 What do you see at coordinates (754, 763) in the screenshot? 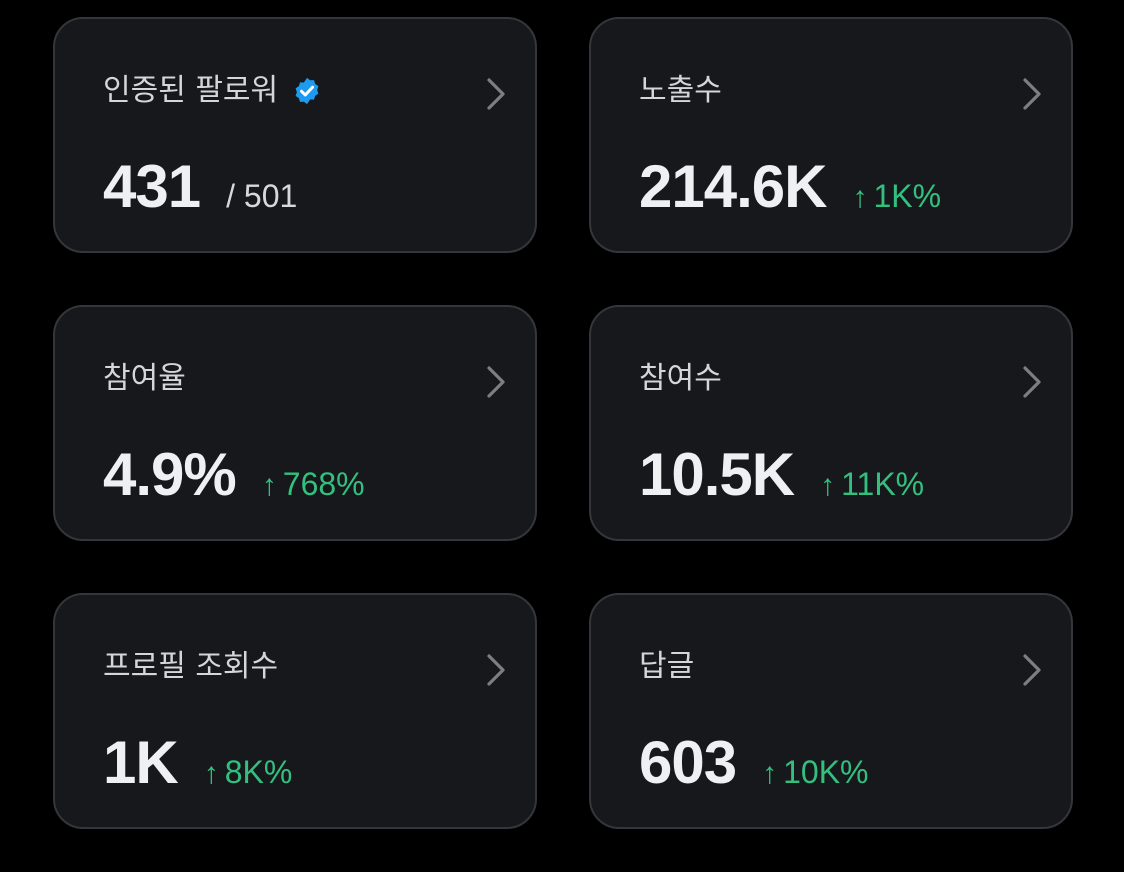
I see `metric-row: 603 ↑ 10K%` at bounding box center [754, 763].